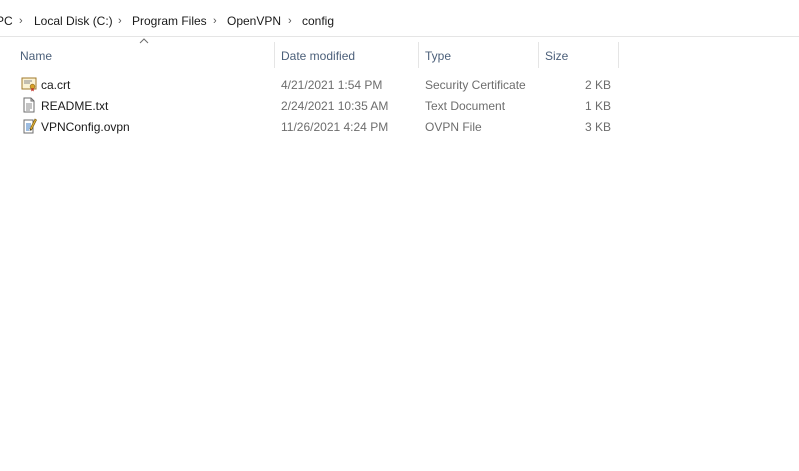  I want to click on breadcrumb-openvpn: OpenVPN, so click(254, 21).